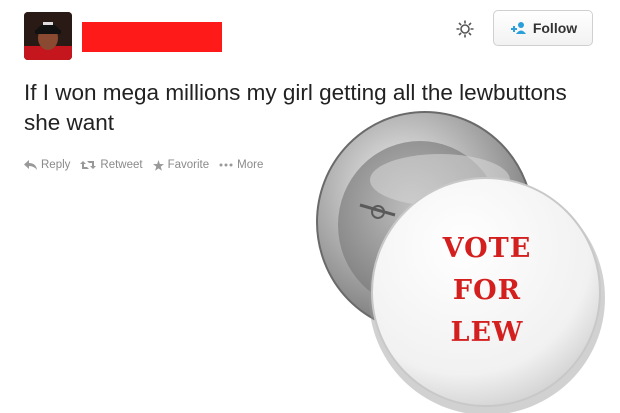  I want to click on avatar-photo-icon, so click(48, 36).